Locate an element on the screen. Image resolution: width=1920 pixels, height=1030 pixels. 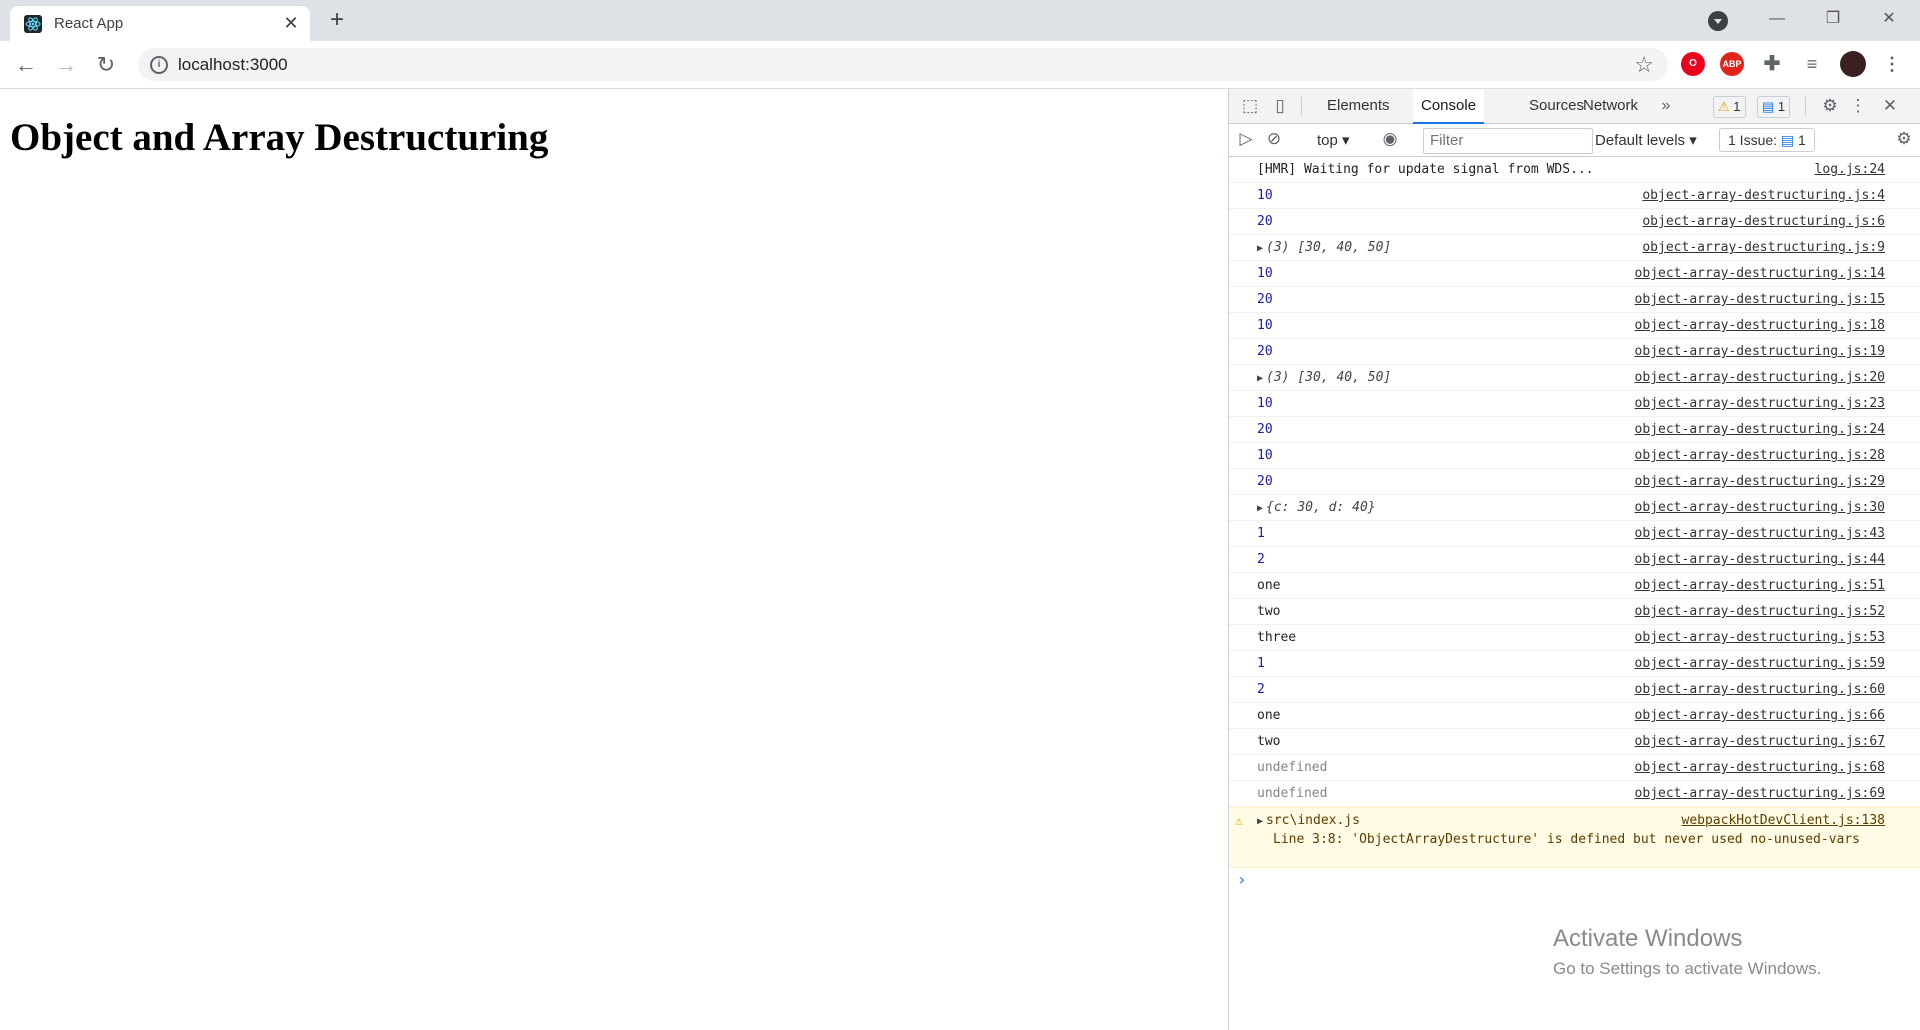
console-prompt: › is located at coordinates (1574, 879).